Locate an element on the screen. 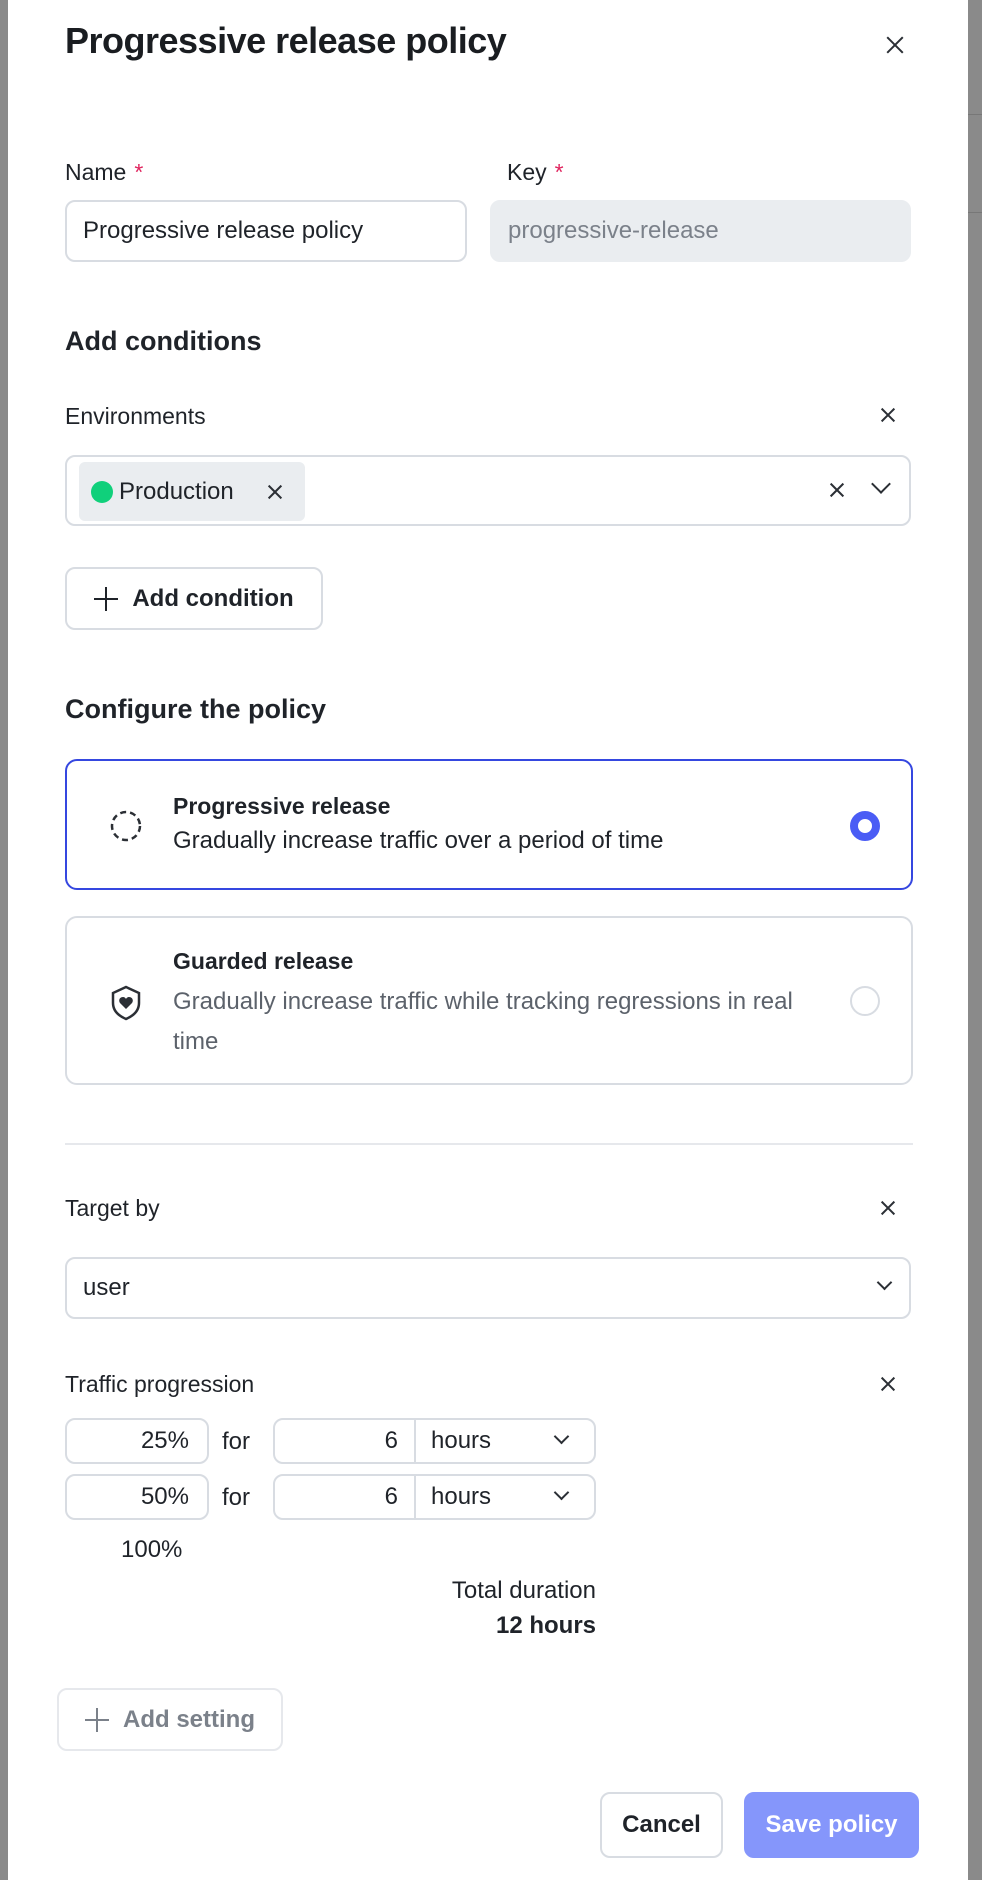 The width and height of the screenshot is (982, 1880). environments-select: Production is located at coordinates (488, 490).